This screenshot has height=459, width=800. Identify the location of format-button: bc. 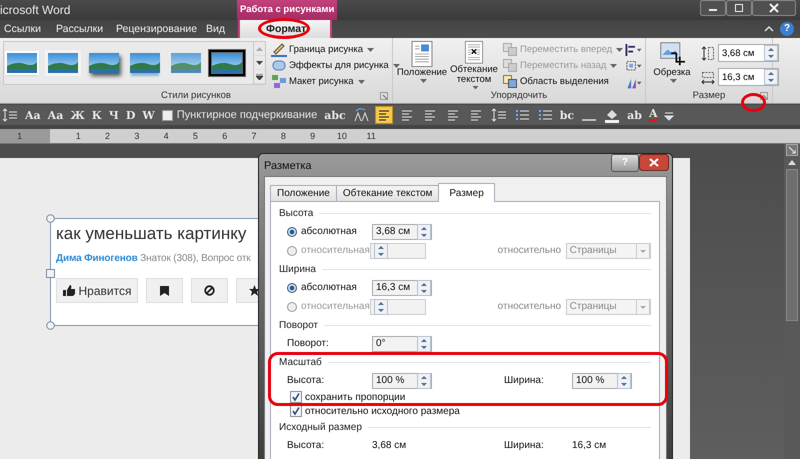
(567, 115).